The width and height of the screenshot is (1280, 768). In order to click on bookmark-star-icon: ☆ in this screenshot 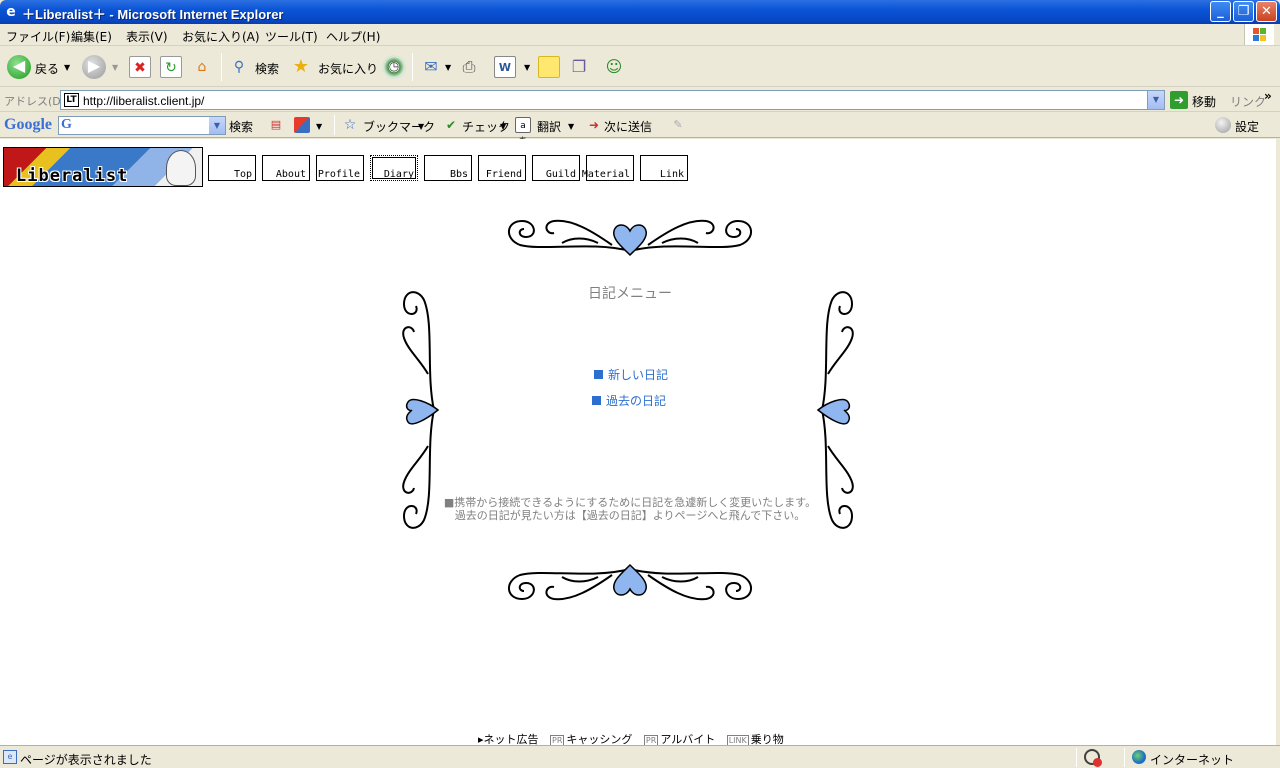, I will do `click(350, 125)`.